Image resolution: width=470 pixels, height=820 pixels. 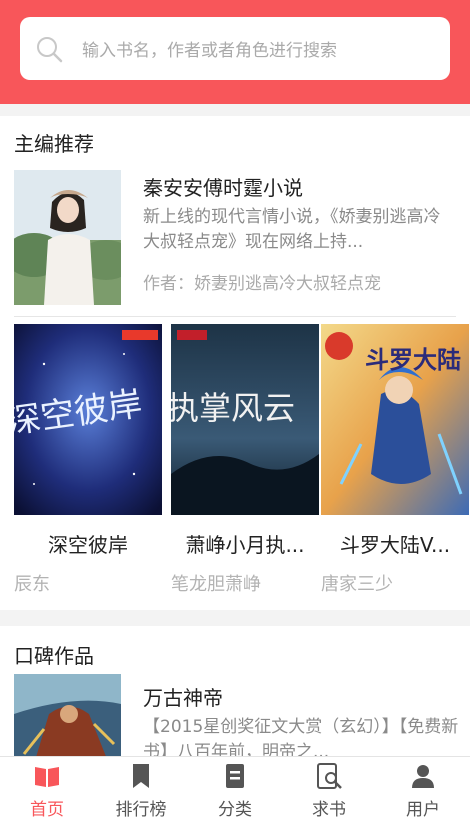 What do you see at coordinates (209, 51) in the screenshot?
I see `search-placeholder: 输入书名，作者或者角色进行搜索` at bounding box center [209, 51].